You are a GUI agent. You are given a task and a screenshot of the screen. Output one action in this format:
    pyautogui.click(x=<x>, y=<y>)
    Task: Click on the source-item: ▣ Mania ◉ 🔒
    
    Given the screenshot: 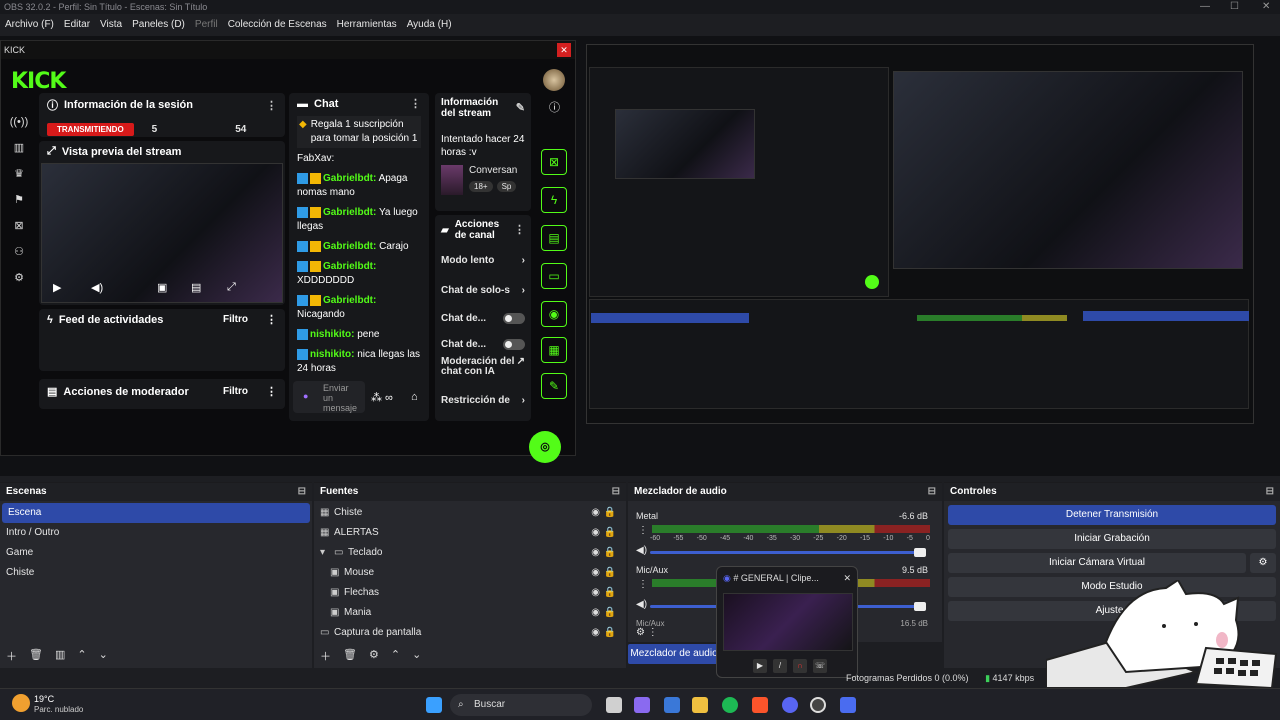 What is the action you would take?
    pyautogui.click(x=470, y=613)
    